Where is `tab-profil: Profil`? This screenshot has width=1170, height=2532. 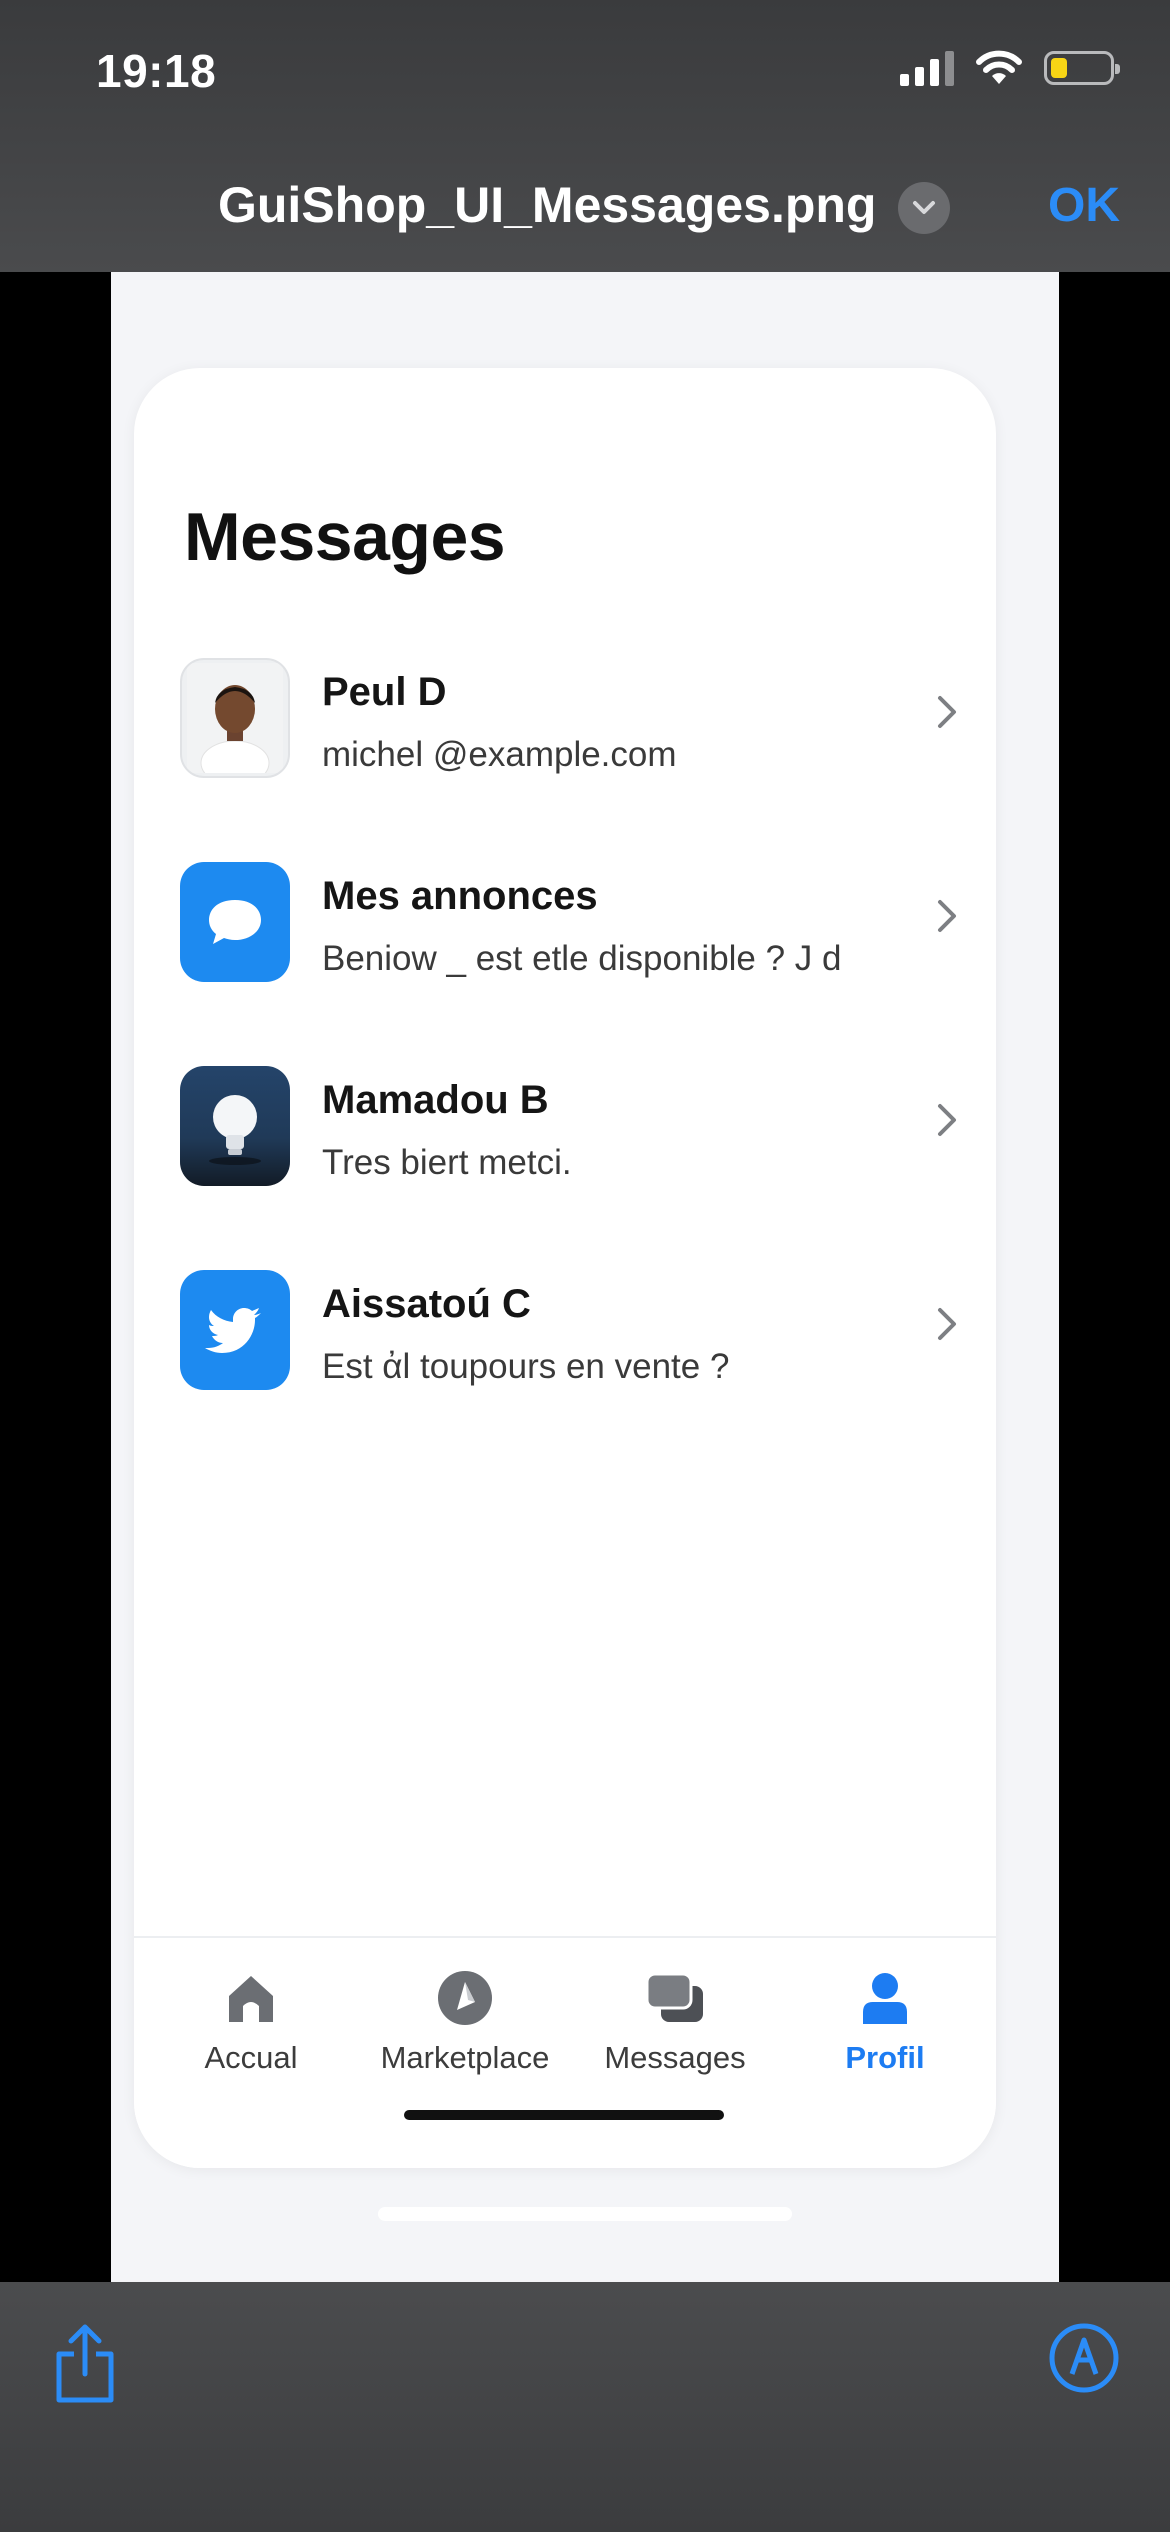 tab-profil: Profil is located at coordinates (885, 2023).